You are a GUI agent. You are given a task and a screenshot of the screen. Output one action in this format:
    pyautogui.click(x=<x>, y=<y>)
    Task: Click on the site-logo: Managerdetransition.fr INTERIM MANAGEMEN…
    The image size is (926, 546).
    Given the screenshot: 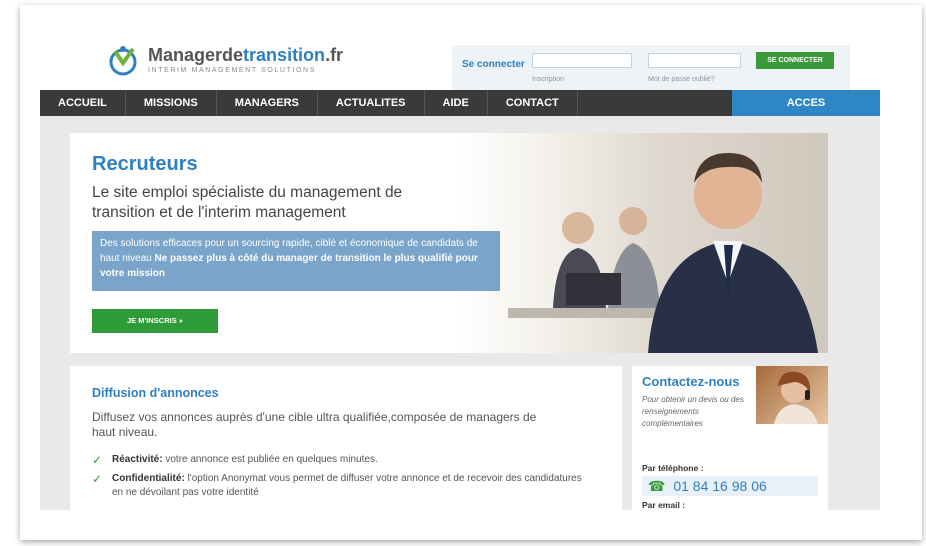 What is the action you would take?
    pyautogui.click(x=224, y=60)
    